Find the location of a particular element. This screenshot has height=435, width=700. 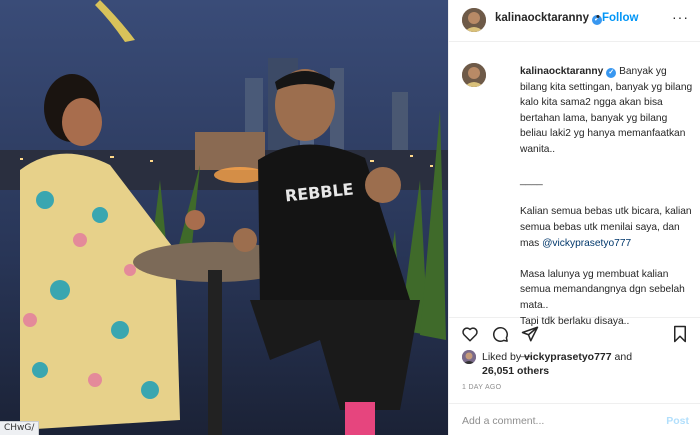

likes-line: Liked by vickyprasetyo777 and is located at coordinates (557, 357).